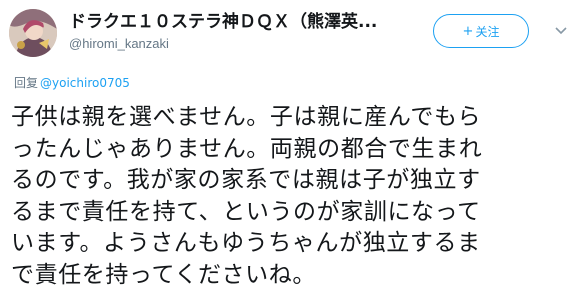  I want to click on follow-button: + 关注, so click(481, 31).